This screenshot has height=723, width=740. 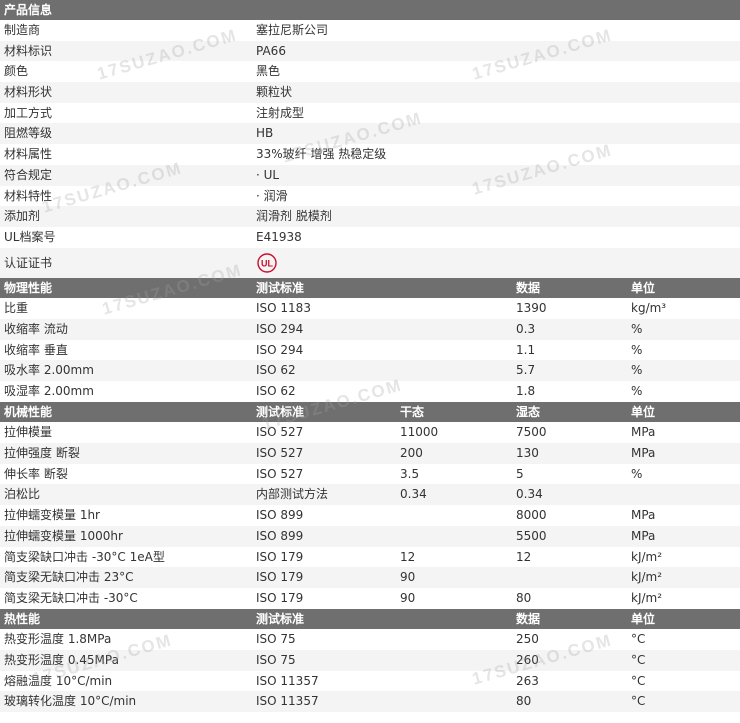 I want to click on property-data: 80, so click(x=524, y=701).